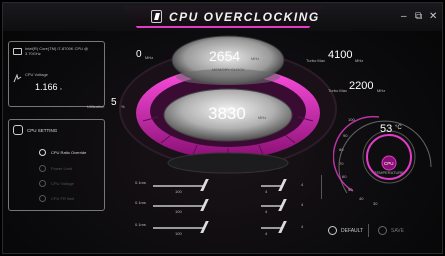  Describe the element at coordinates (139, 54) in the screenshot. I see `base-clock-value: 0` at that location.